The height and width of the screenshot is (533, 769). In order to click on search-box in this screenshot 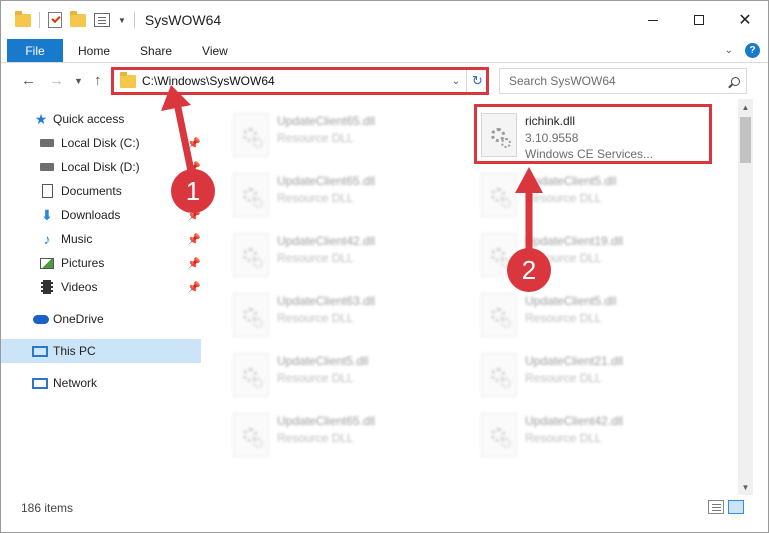, I will do `click(623, 81)`.